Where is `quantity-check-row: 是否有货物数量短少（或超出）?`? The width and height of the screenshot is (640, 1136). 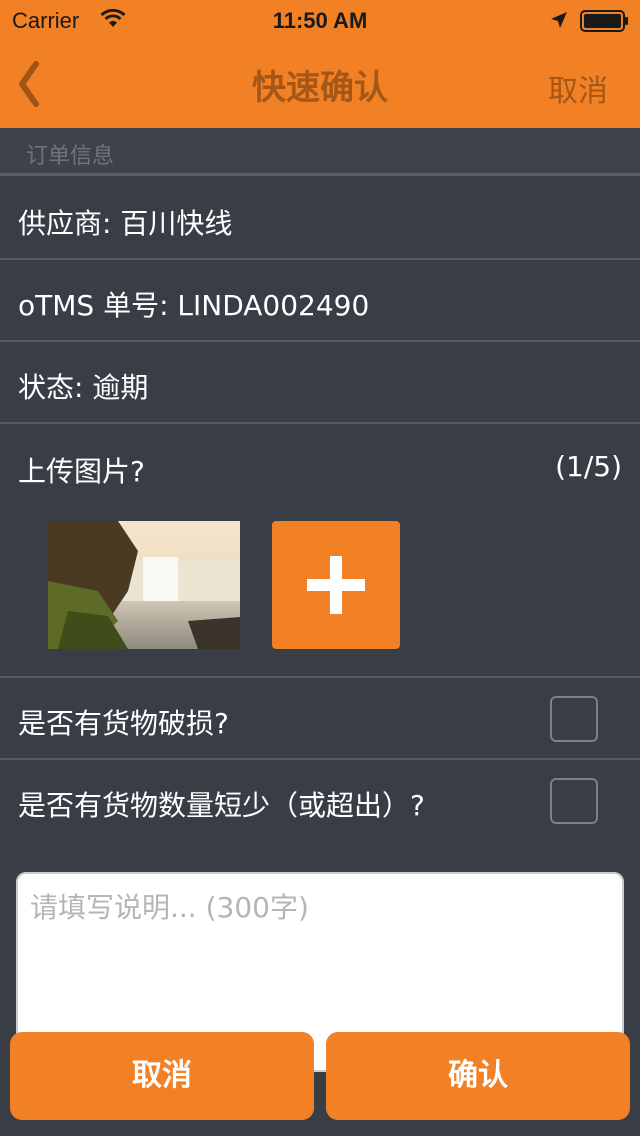 quantity-check-row: 是否有货物数量短少（或超出）? is located at coordinates (320, 801).